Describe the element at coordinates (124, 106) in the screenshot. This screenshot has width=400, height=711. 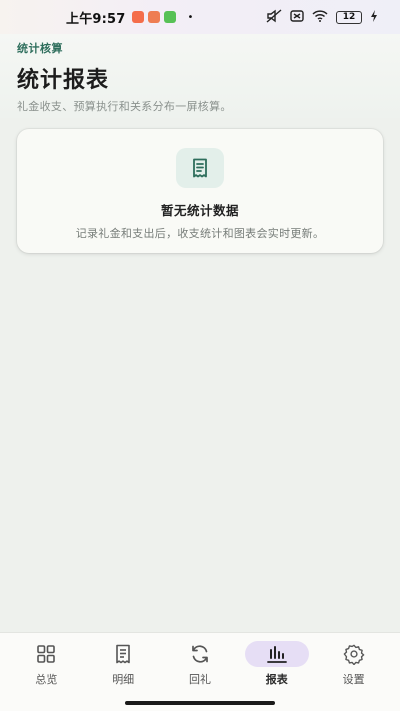
I see `page-subtitle: 礼金收支、预算执行和关系分布一屏核算。` at that location.